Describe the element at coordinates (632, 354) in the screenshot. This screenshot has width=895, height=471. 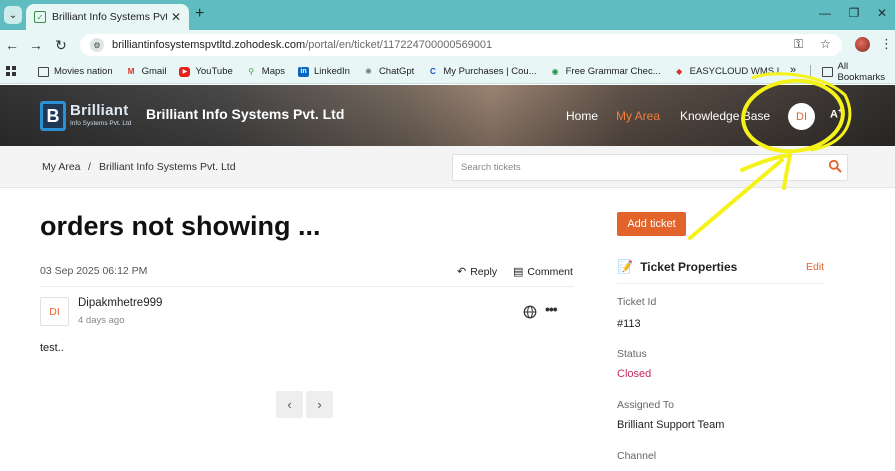
I see `prop-label-status: Status` at that location.